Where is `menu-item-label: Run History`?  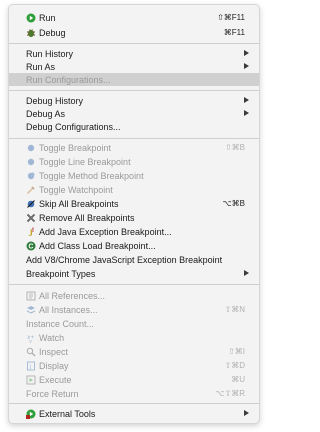
menu-item-label: Run History is located at coordinates (50, 53).